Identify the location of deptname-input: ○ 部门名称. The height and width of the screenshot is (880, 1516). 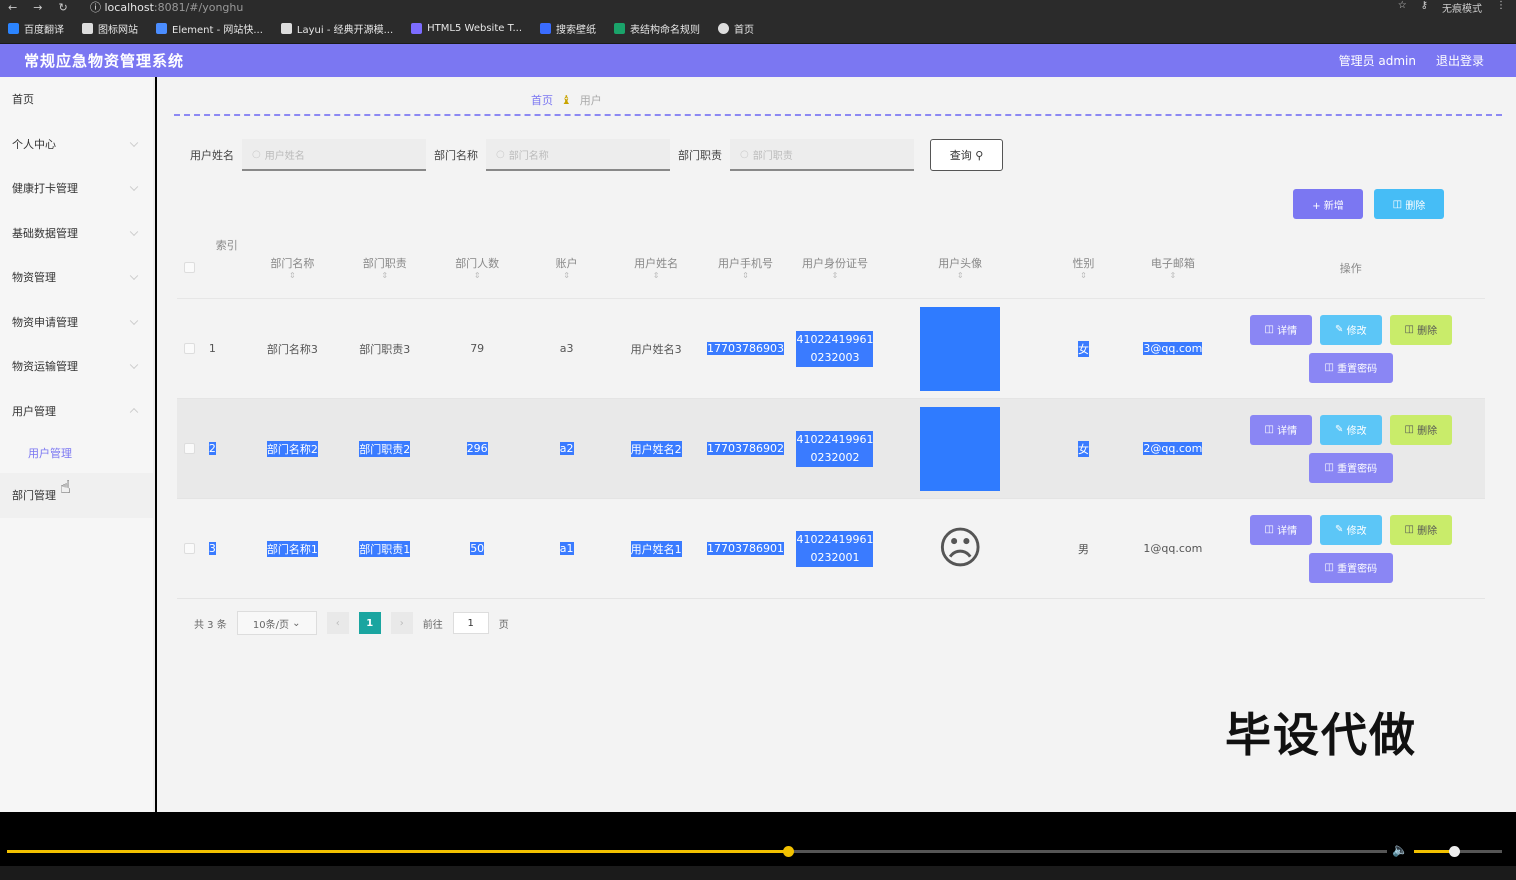
(578, 155).